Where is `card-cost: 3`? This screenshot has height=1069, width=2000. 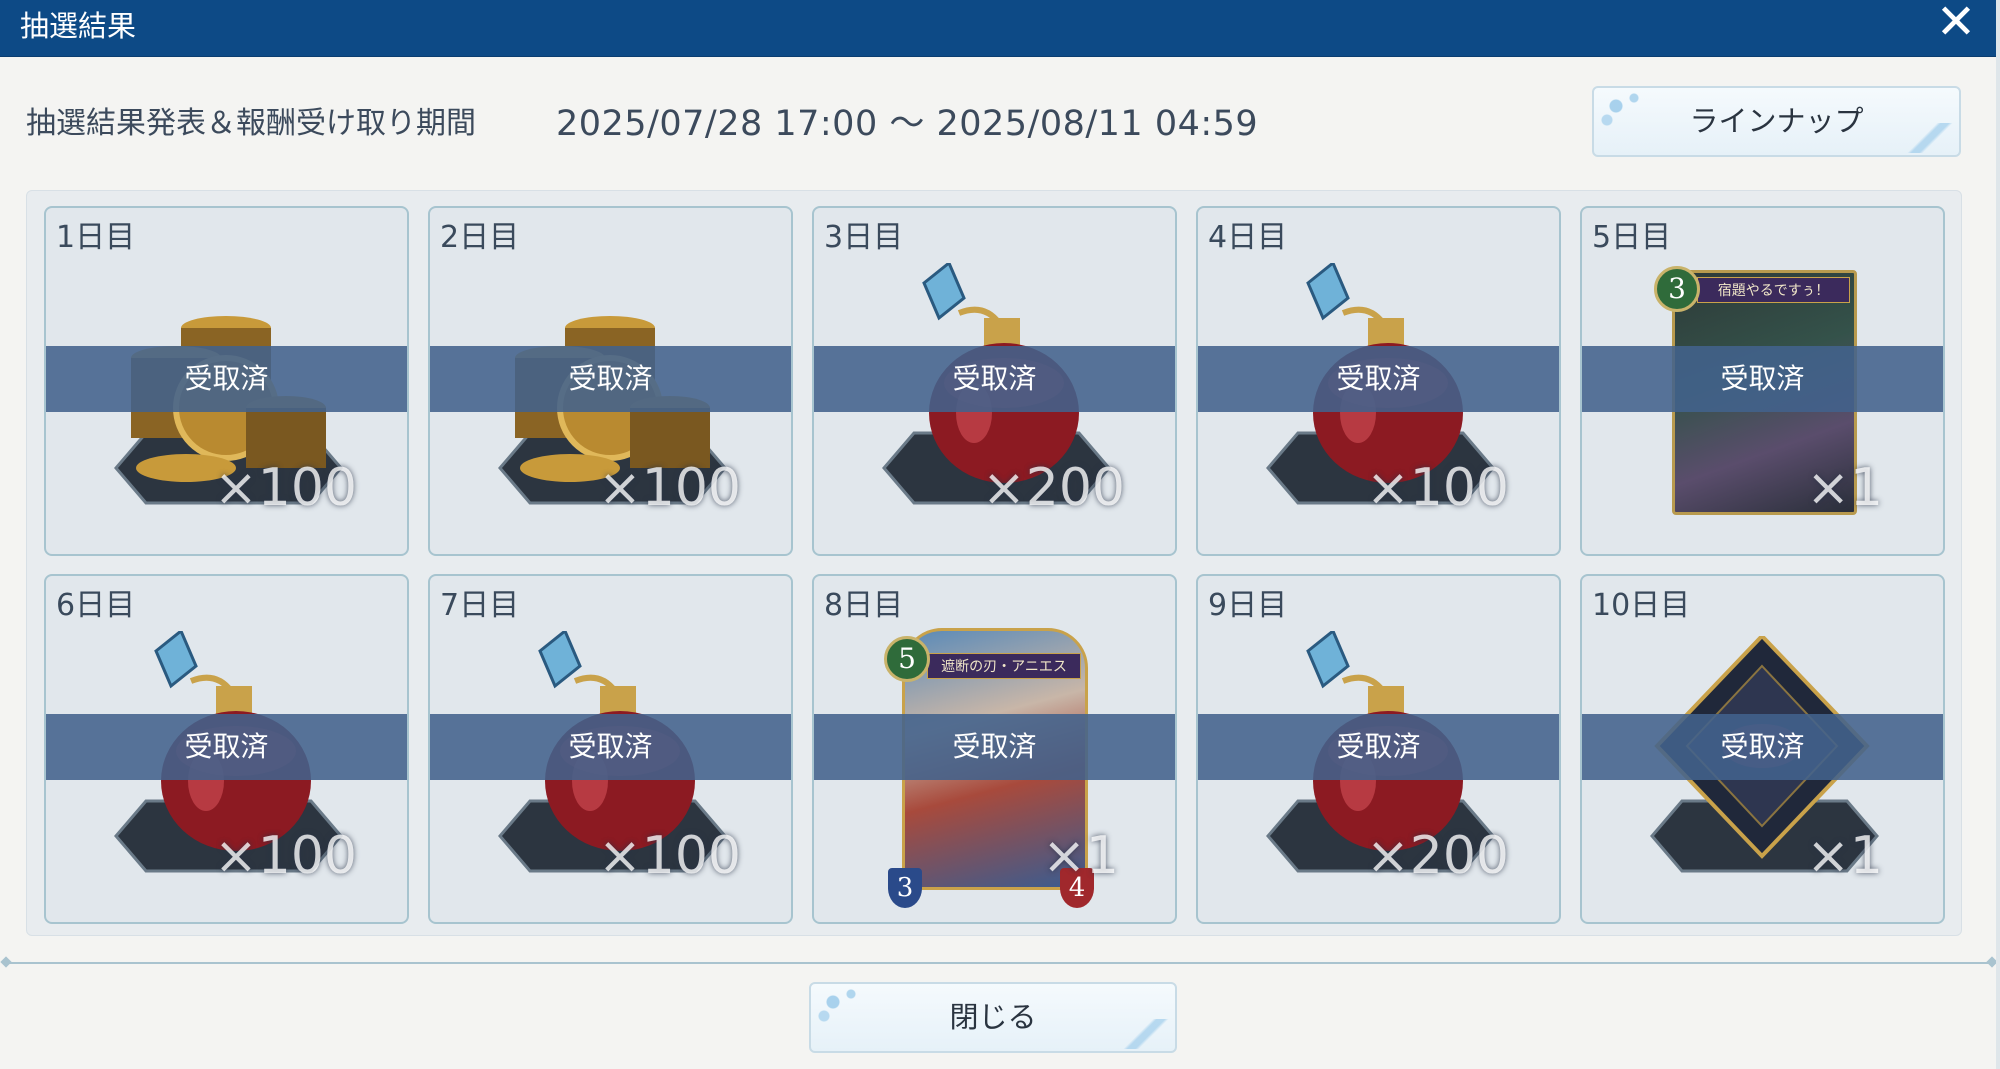 card-cost: 3 is located at coordinates (1677, 289).